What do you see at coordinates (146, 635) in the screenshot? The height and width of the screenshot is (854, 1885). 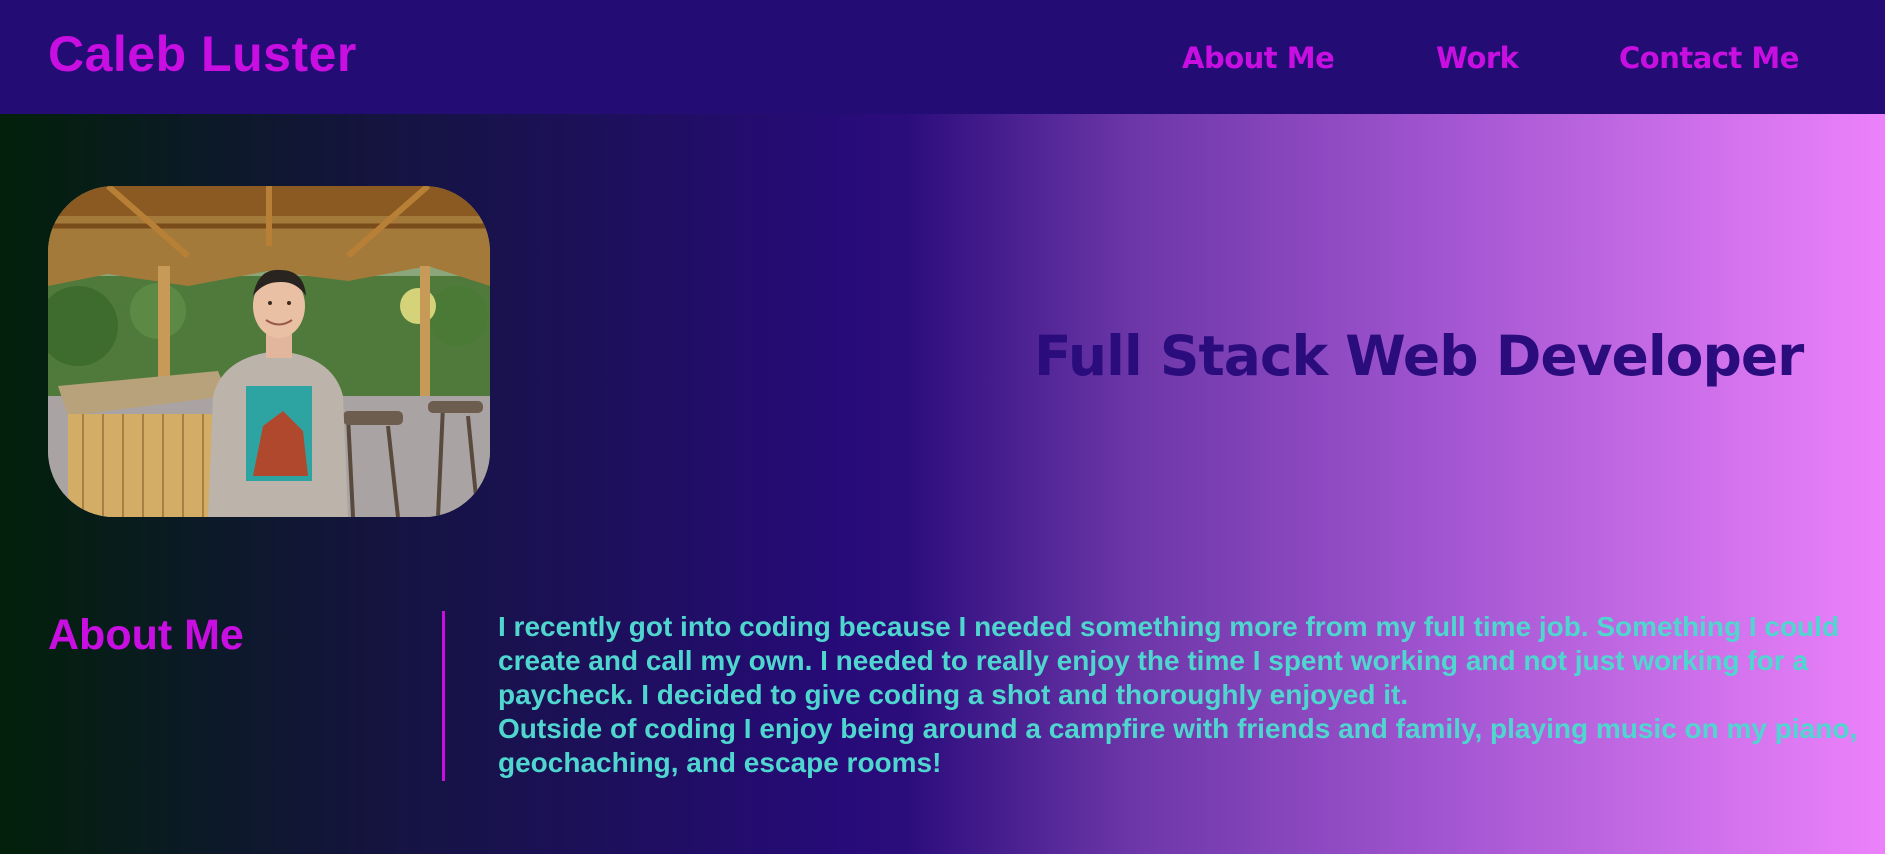 I see `about-heading: About Me` at bounding box center [146, 635].